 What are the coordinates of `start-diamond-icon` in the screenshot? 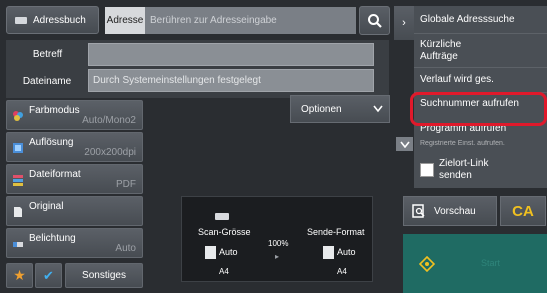 It's located at (427, 264).